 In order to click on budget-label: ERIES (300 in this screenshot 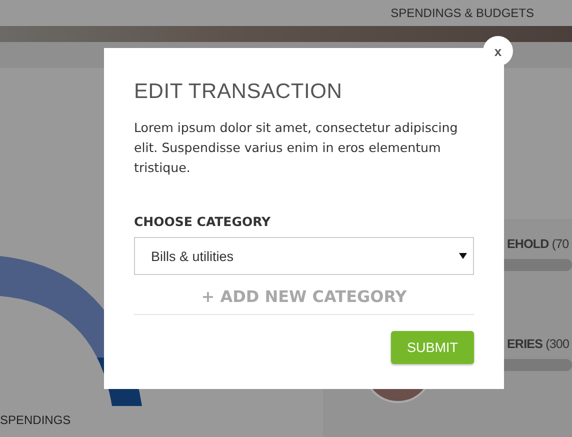, I will do `click(538, 344)`.